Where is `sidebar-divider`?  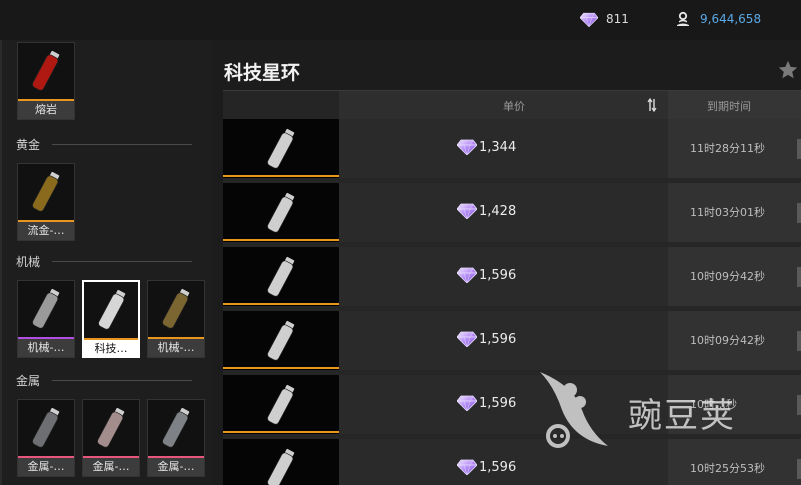
sidebar-divider is located at coordinates (1, 262).